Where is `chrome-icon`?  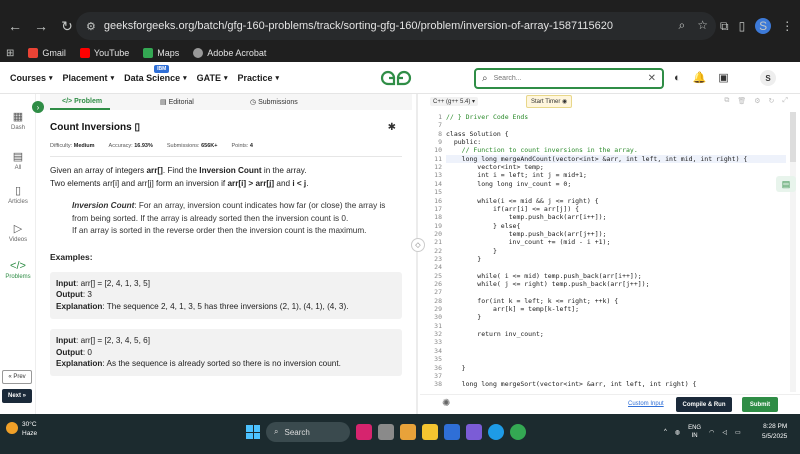 chrome-icon is located at coordinates (518, 432).